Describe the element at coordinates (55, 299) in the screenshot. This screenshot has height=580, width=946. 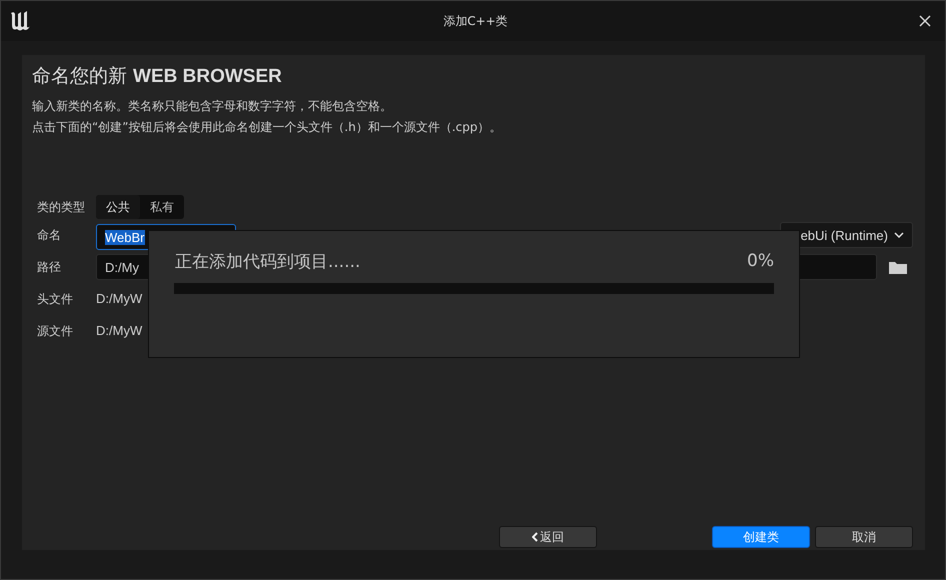
I see `field-label: 头文件` at that location.